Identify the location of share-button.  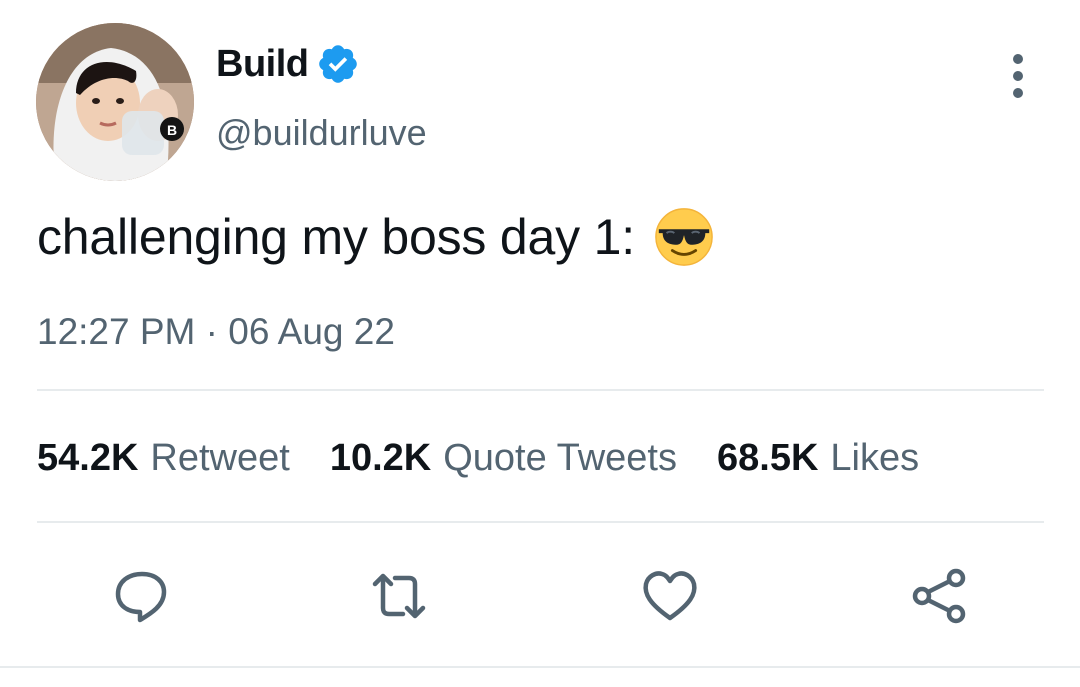
(940, 596).